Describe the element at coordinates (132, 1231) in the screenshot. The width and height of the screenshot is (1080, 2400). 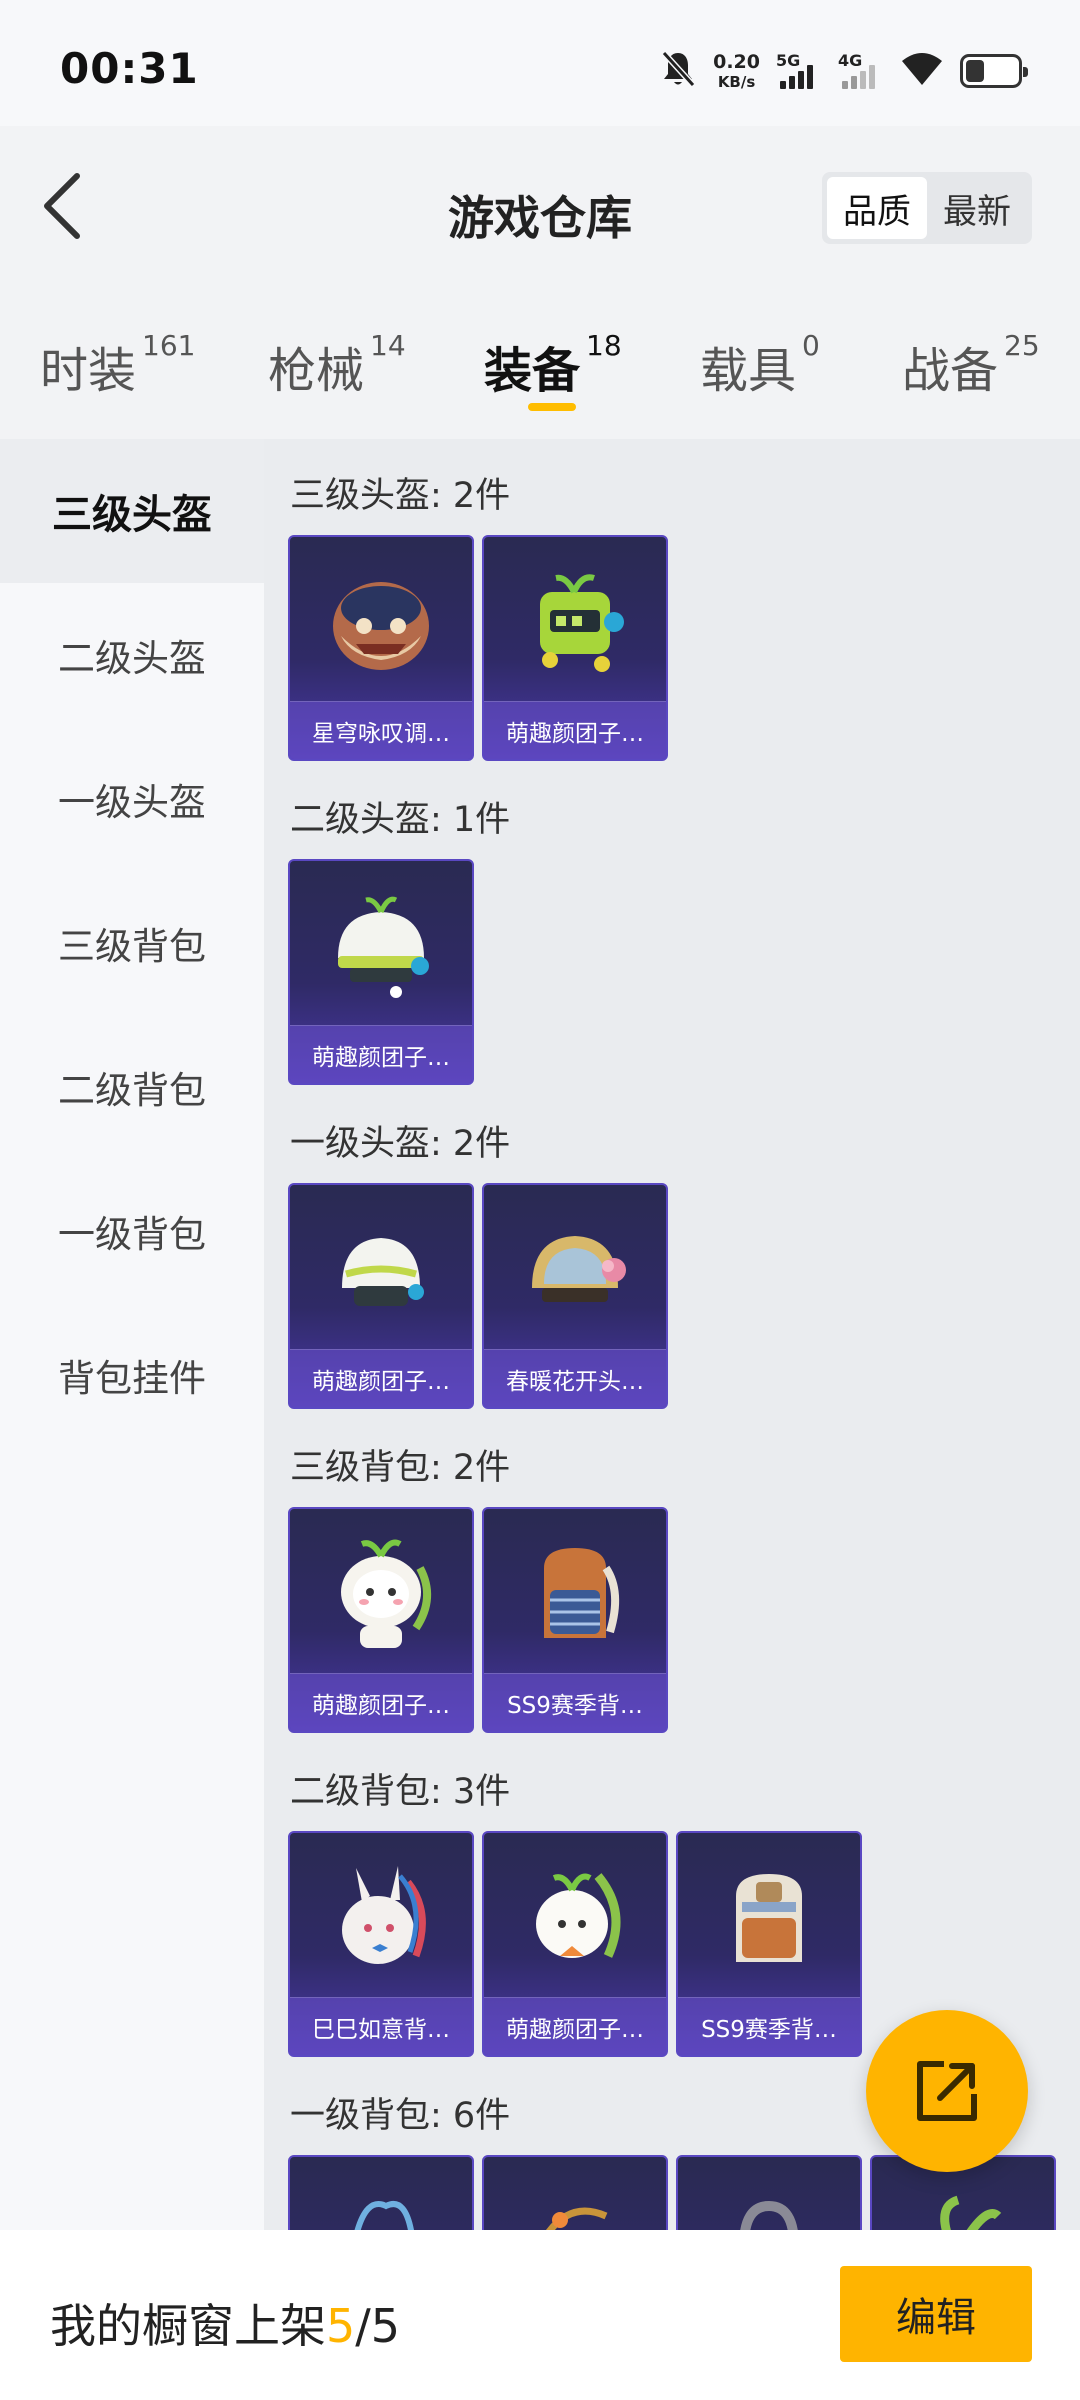
I see `sidebar-item-backpack-lv1: 一级背包` at that location.